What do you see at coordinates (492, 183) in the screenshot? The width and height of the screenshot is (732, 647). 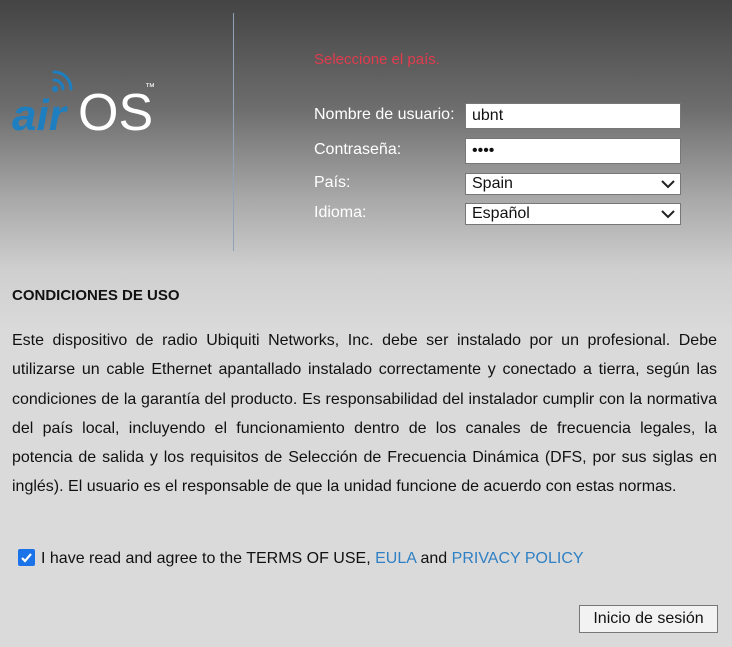 I see `country-select-value: Spain` at bounding box center [492, 183].